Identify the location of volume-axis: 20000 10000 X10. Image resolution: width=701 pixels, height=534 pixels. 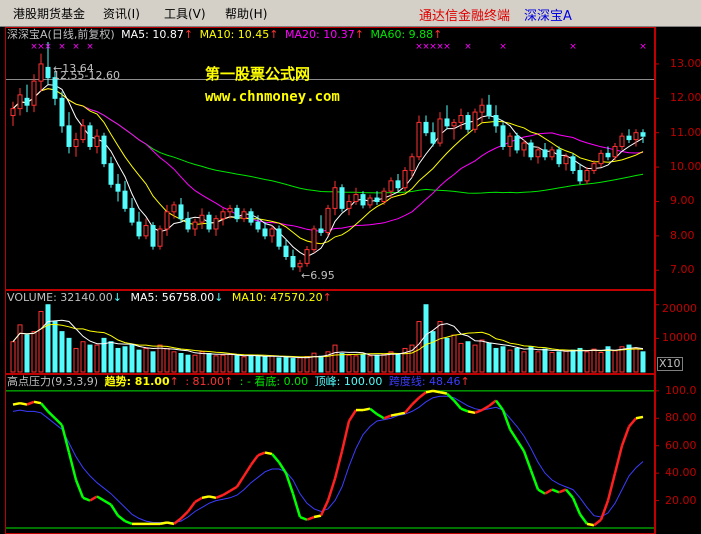
(678, 332).